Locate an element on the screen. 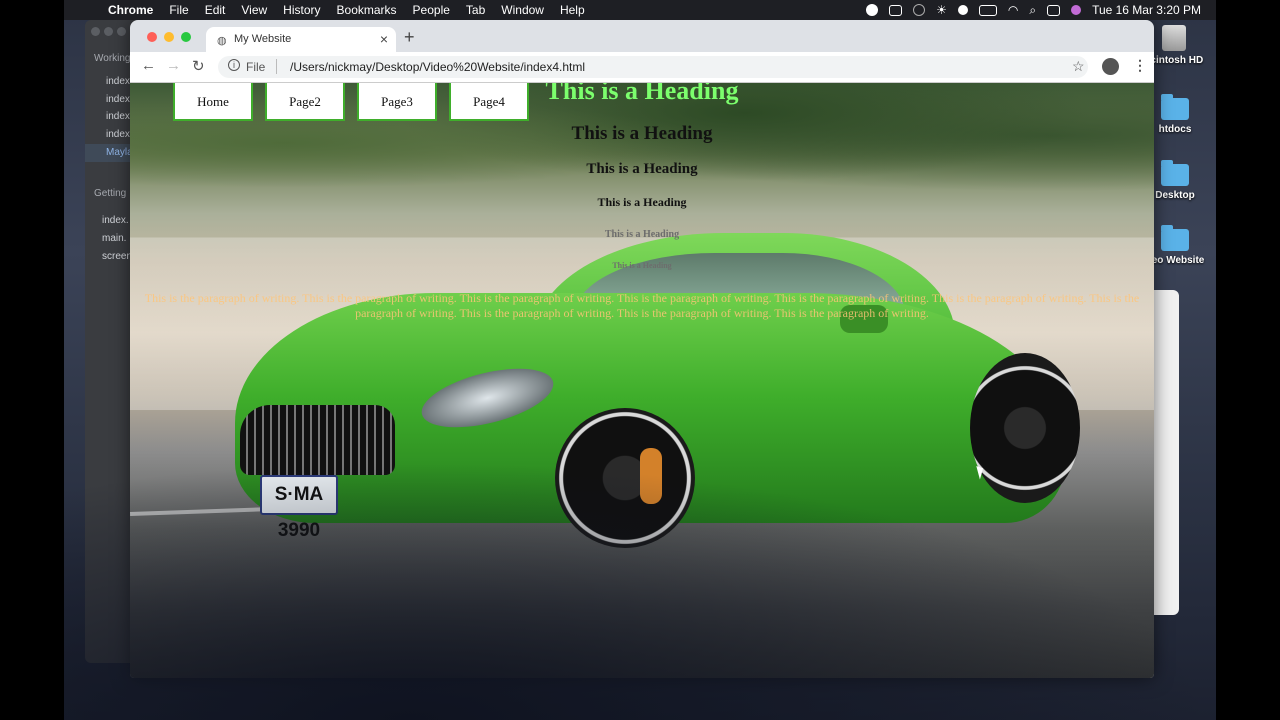 The width and height of the screenshot is (1280, 720). screen-mirror-icon is located at coordinates (896, 10).